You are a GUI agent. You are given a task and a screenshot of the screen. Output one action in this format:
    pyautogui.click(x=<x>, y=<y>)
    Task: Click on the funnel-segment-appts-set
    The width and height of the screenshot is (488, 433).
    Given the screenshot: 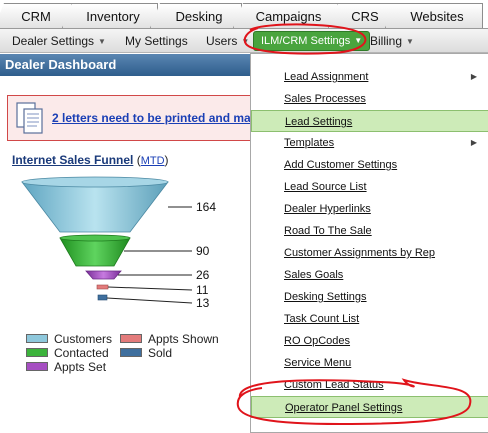 What is the action you would take?
    pyautogui.click(x=103, y=275)
    